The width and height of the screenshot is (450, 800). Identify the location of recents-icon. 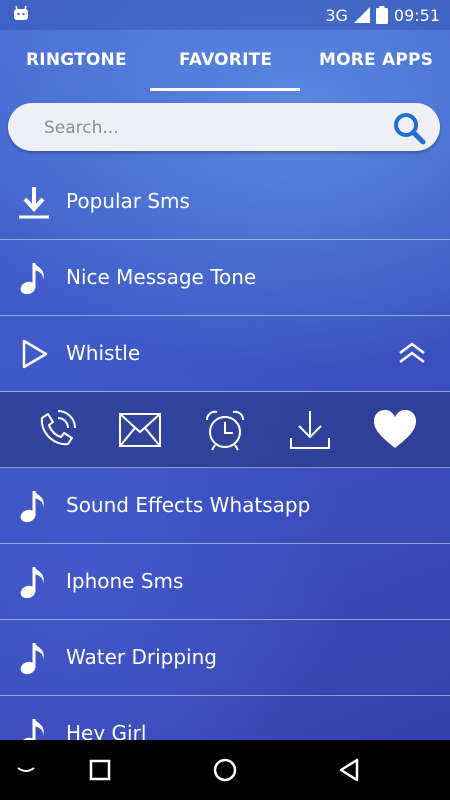
(100, 770).